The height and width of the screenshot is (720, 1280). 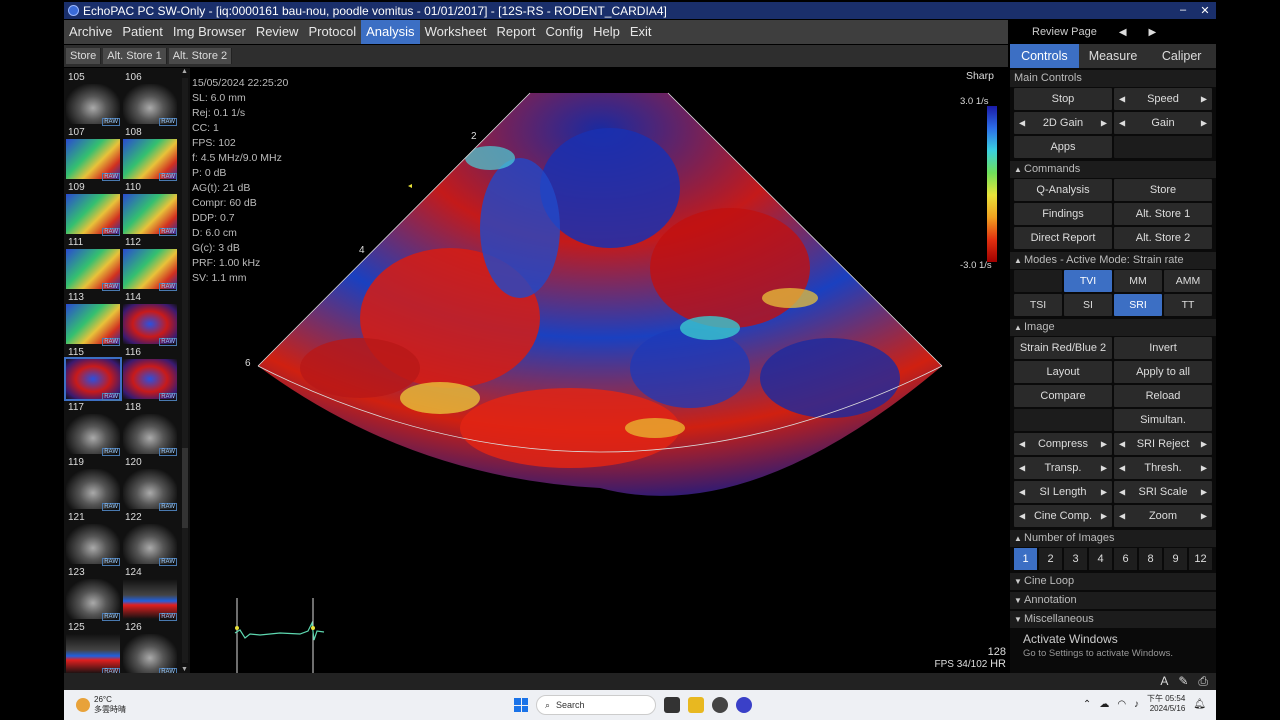 What do you see at coordinates (1203, 681) in the screenshot?
I see `print-icon: ⎙` at bounding box center [1203, 681].